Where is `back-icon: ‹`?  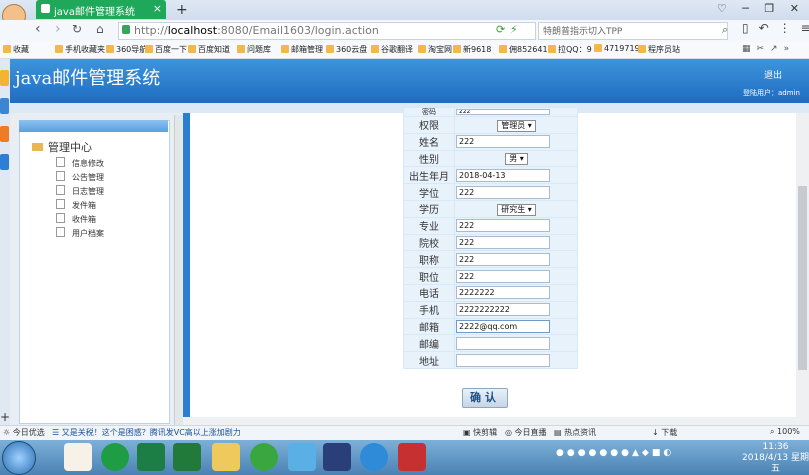
back-icon: ‹ is located at coordinates (38, 29).